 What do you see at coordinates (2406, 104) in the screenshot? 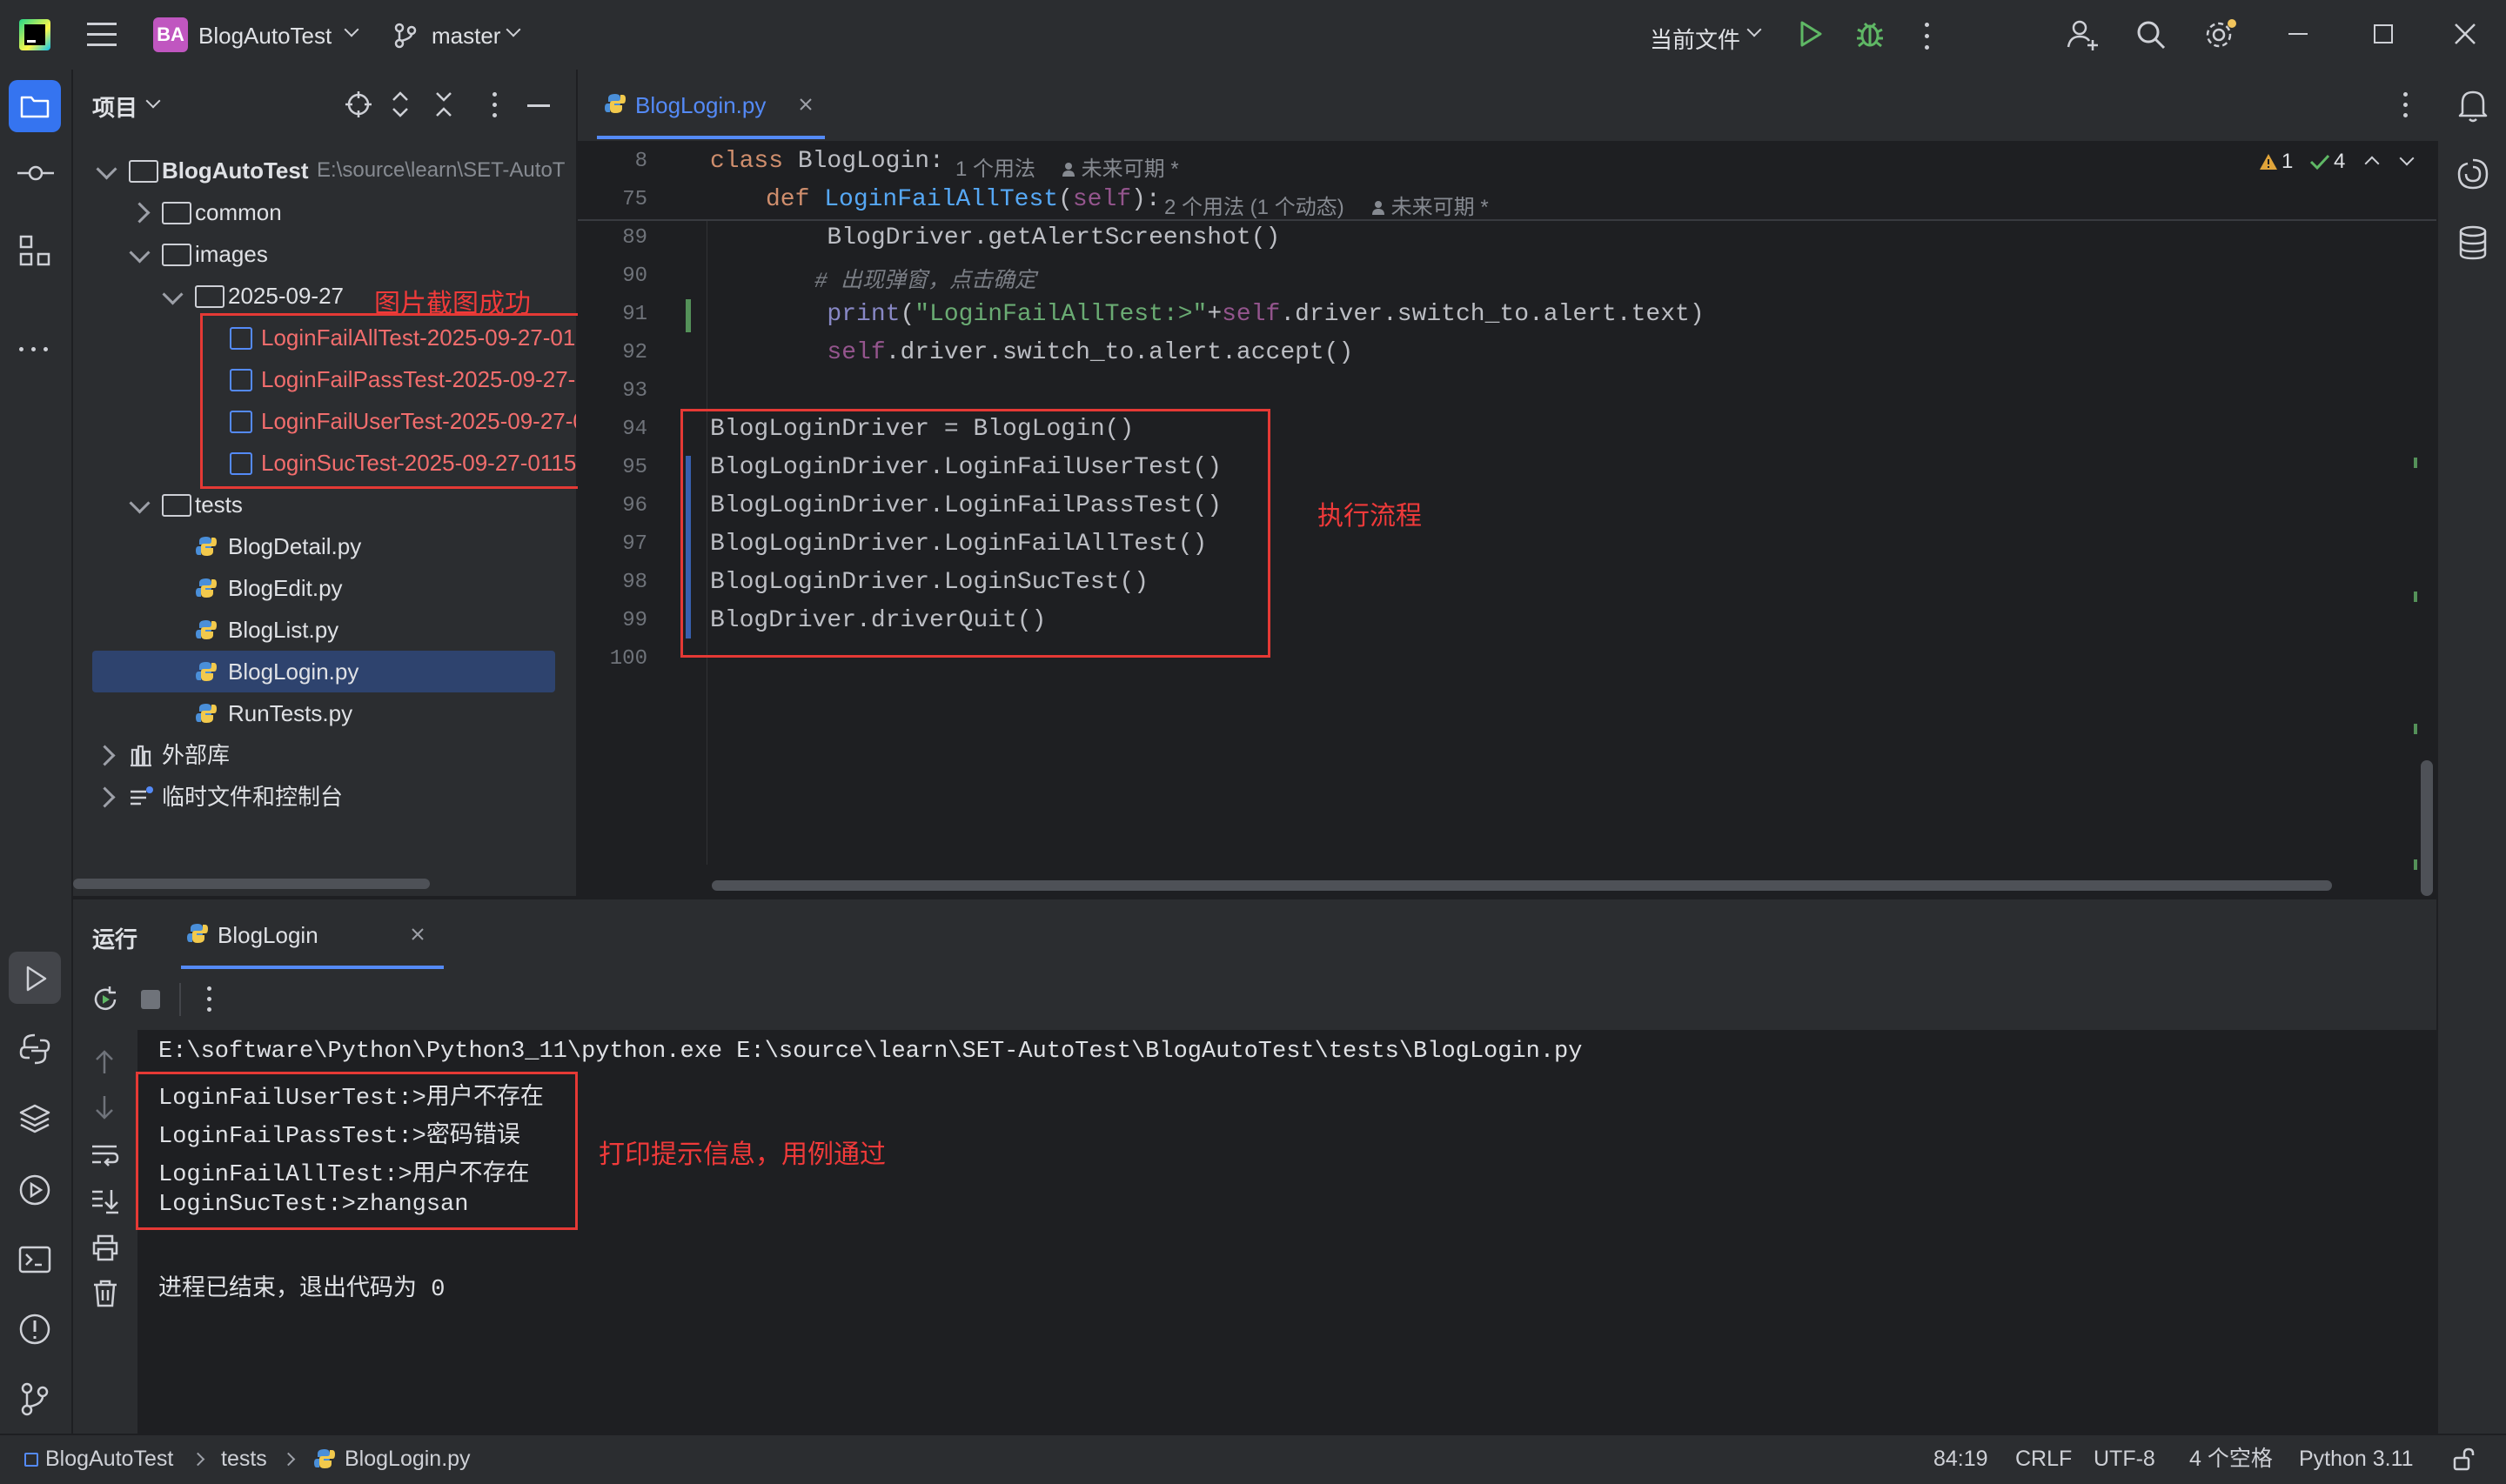
I see `editor-options-icon` at bounding box center [2406, 104].